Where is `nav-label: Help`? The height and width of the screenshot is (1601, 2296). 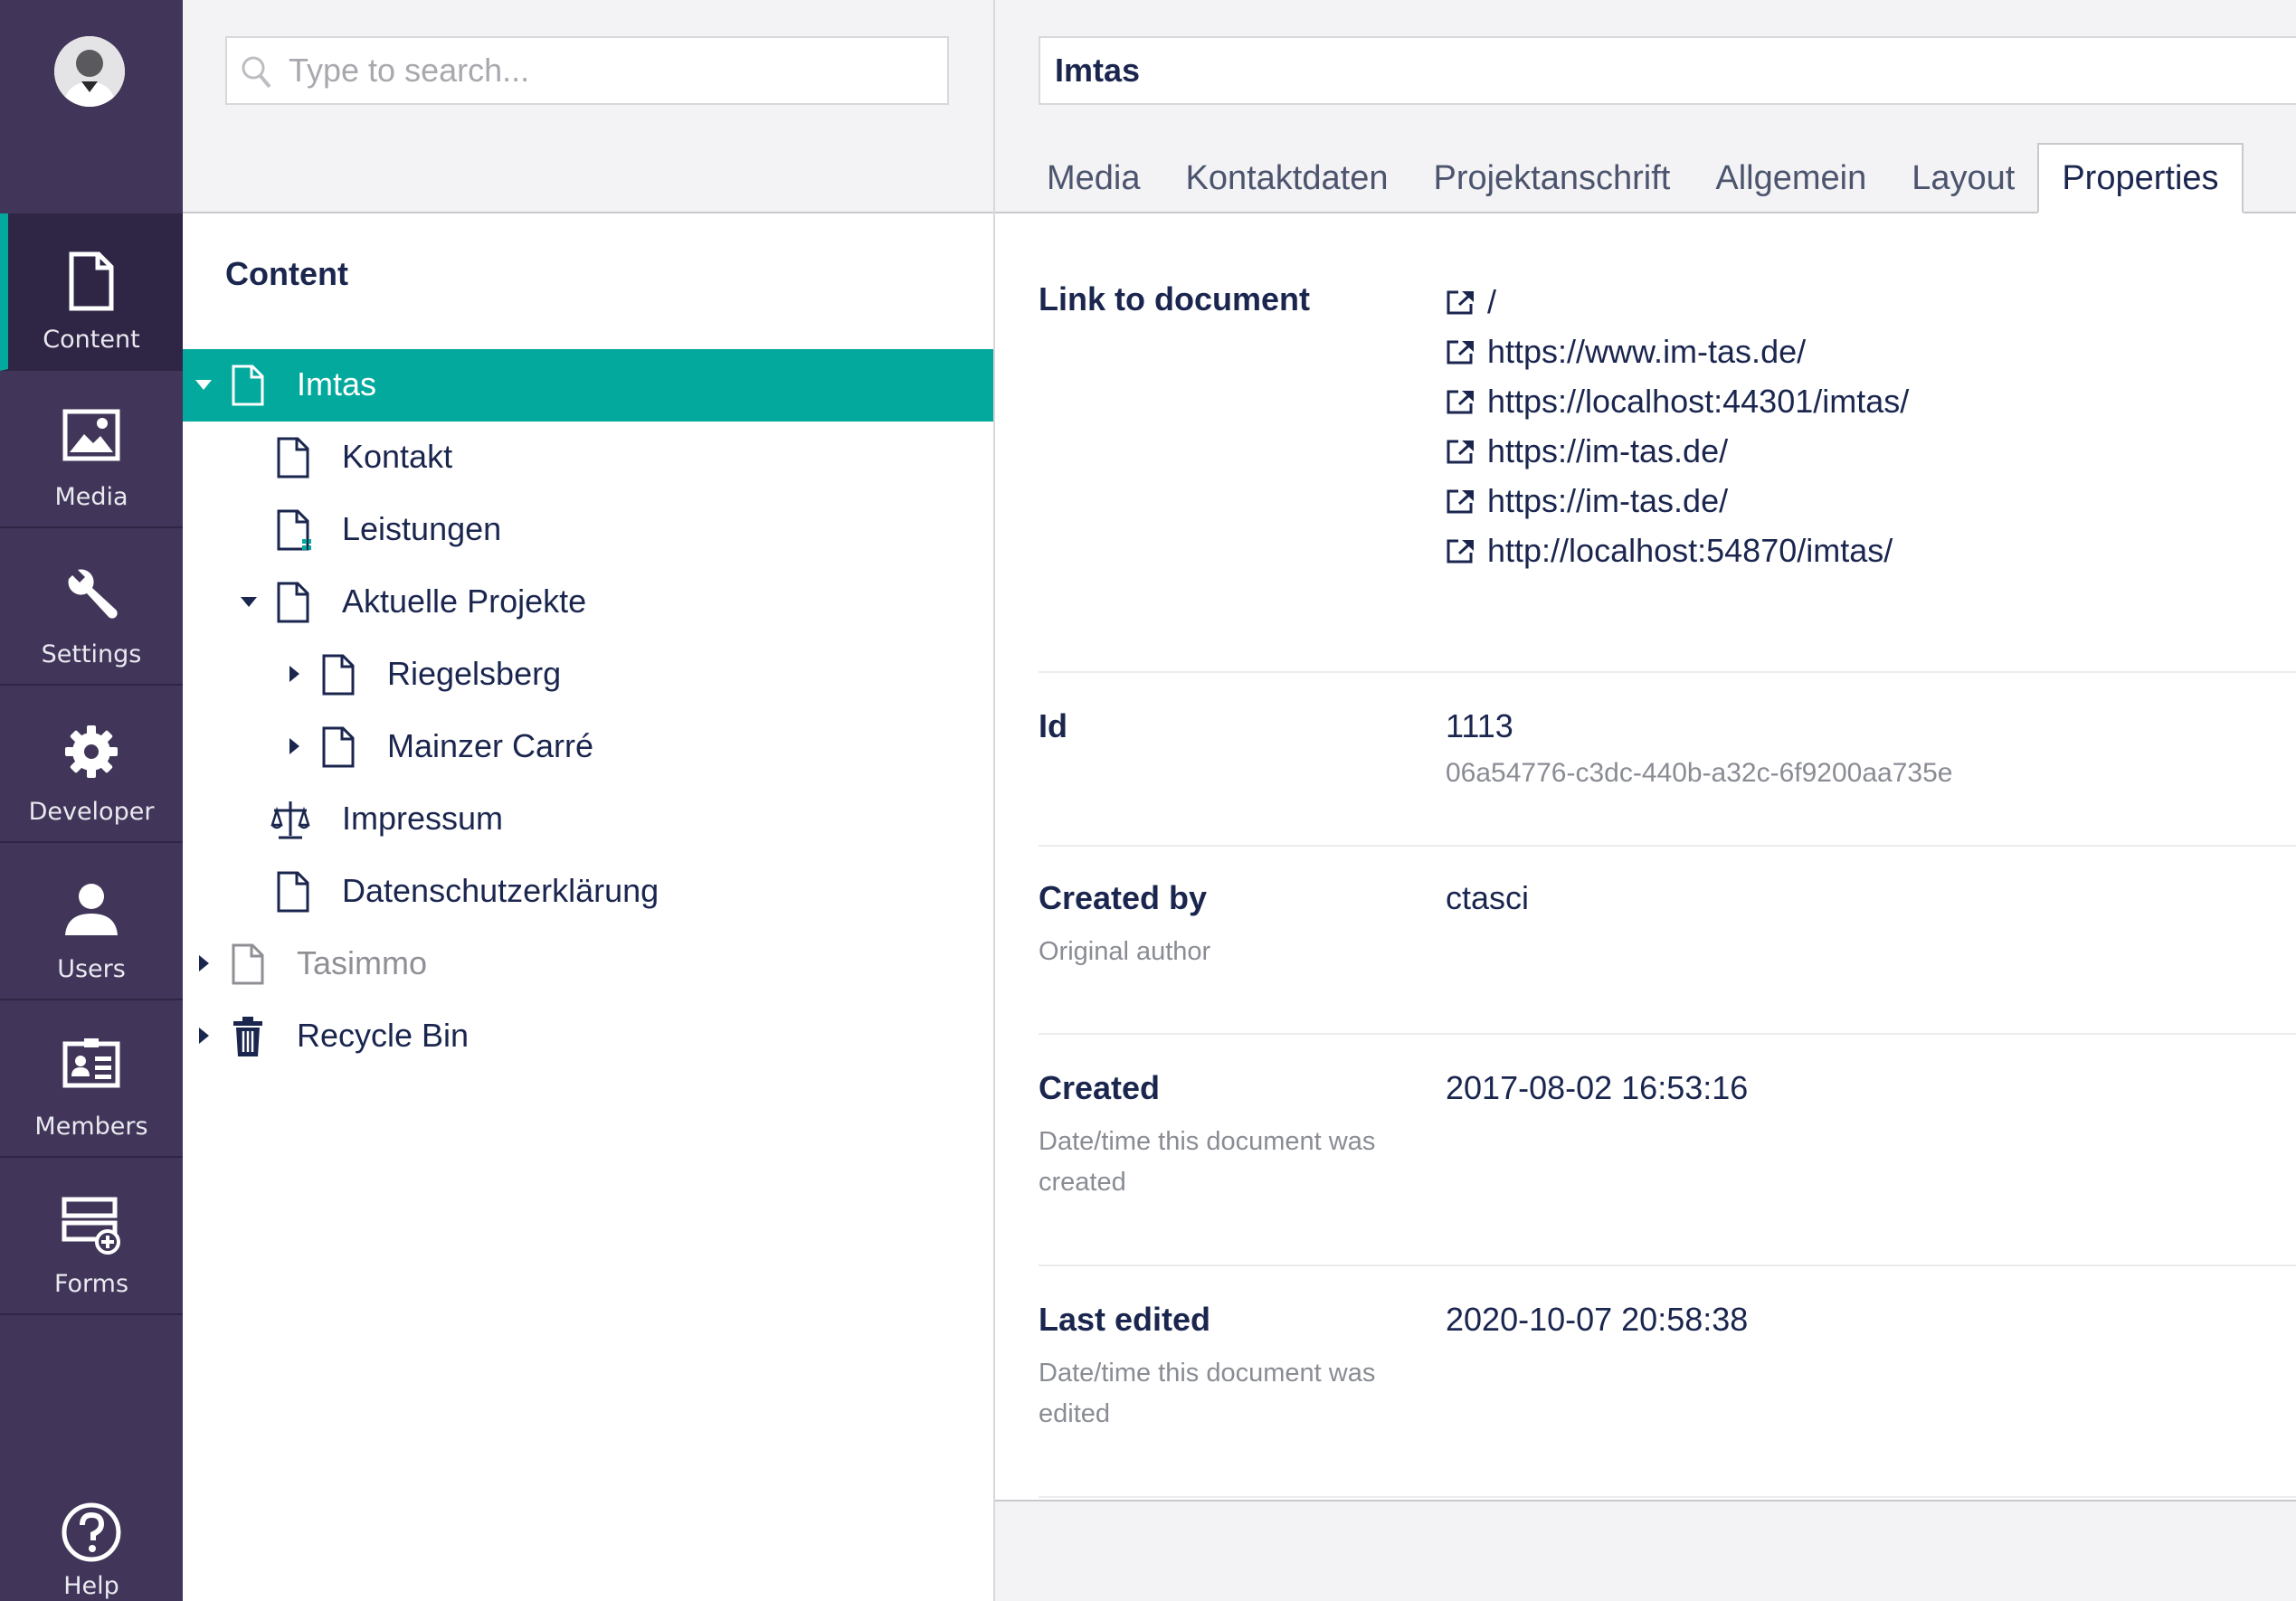
nav-label: Help is located at coordinates (91, 1586).